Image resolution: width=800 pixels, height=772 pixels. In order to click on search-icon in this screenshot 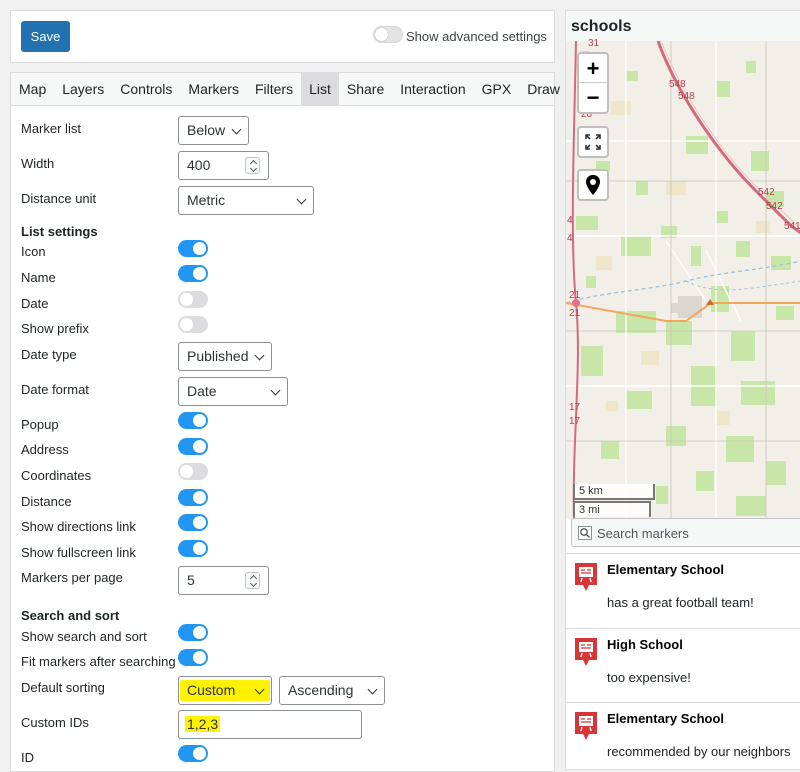, I will do `click(585, 533)`.